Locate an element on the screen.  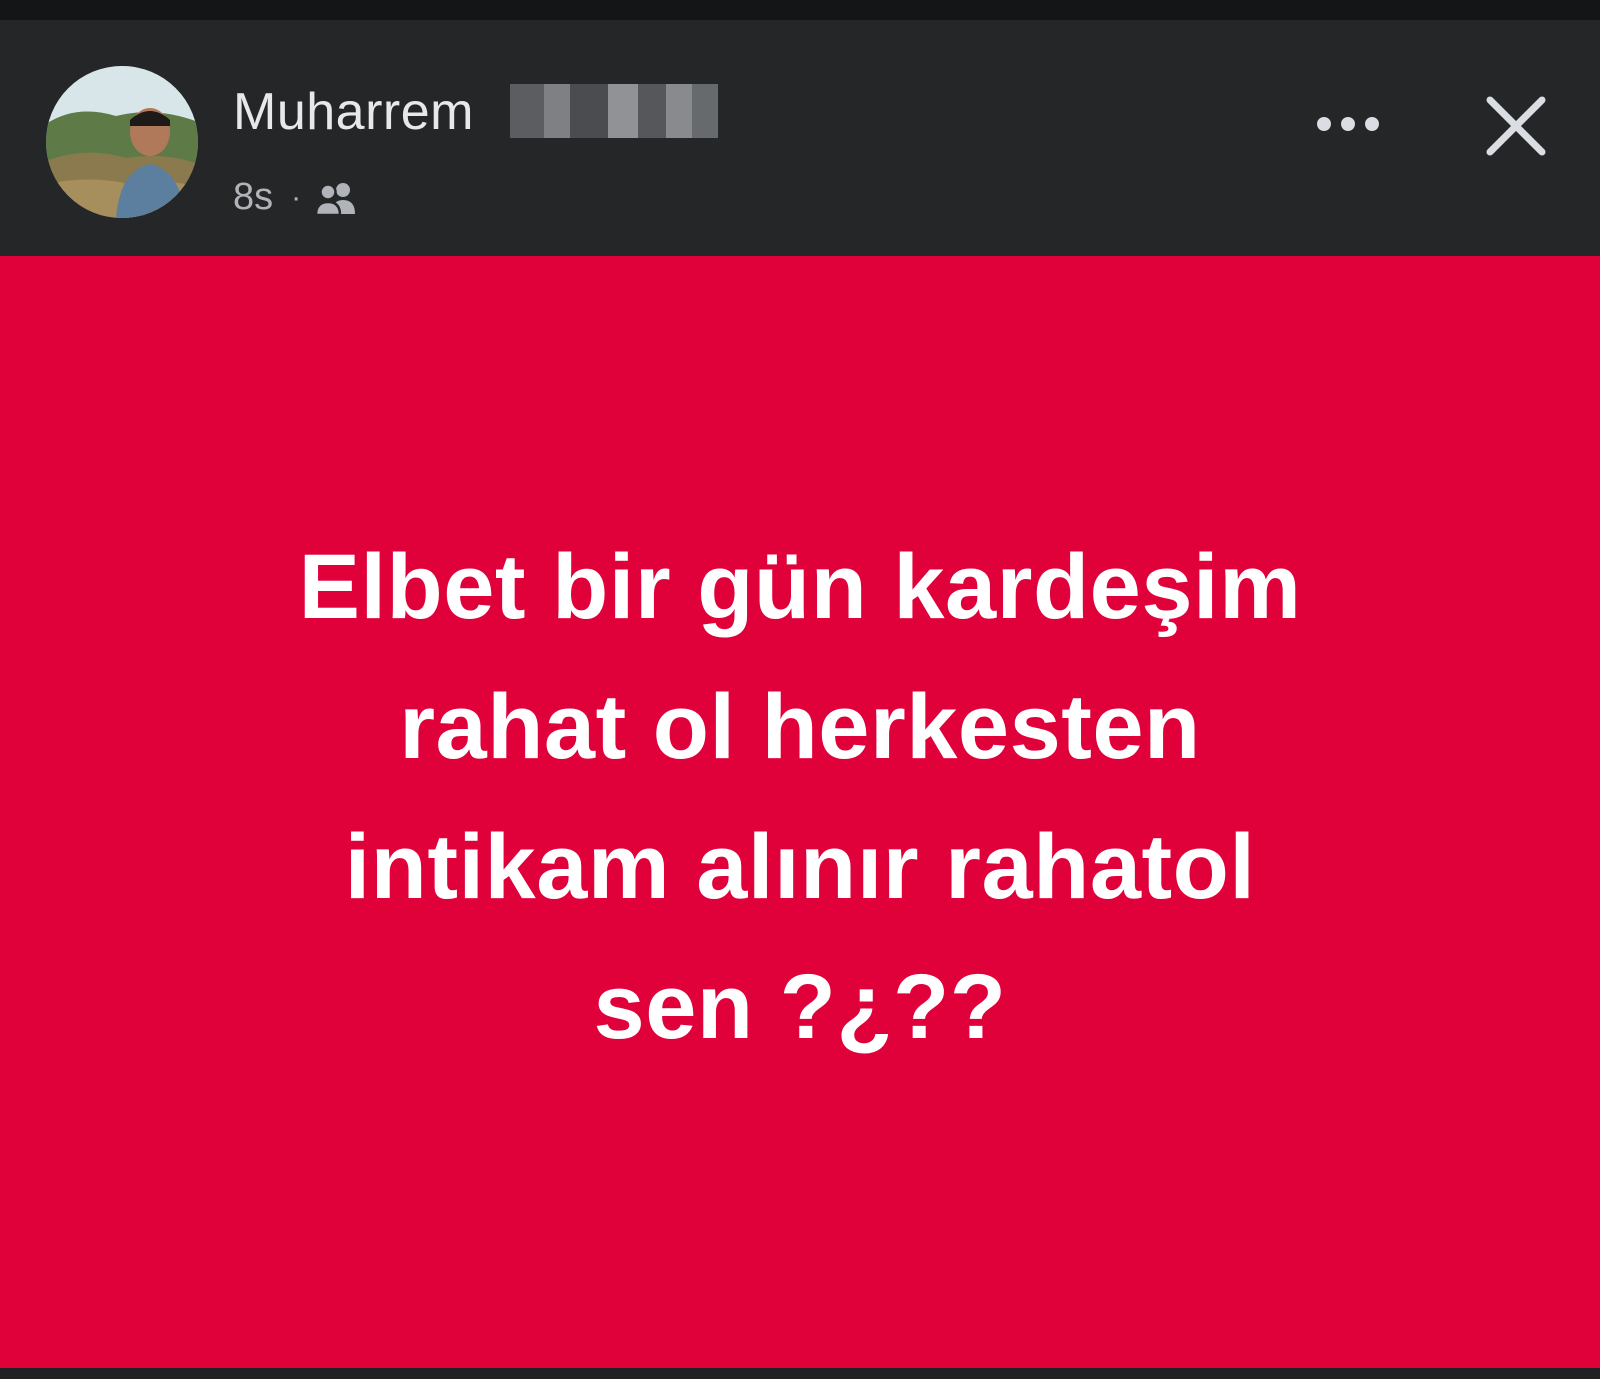
avatar is located at coordinates (122, 142).